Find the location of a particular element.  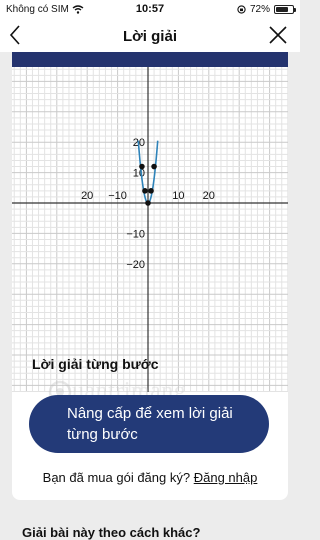

y-tick-label: −10 is located at coordinates (135, 234).